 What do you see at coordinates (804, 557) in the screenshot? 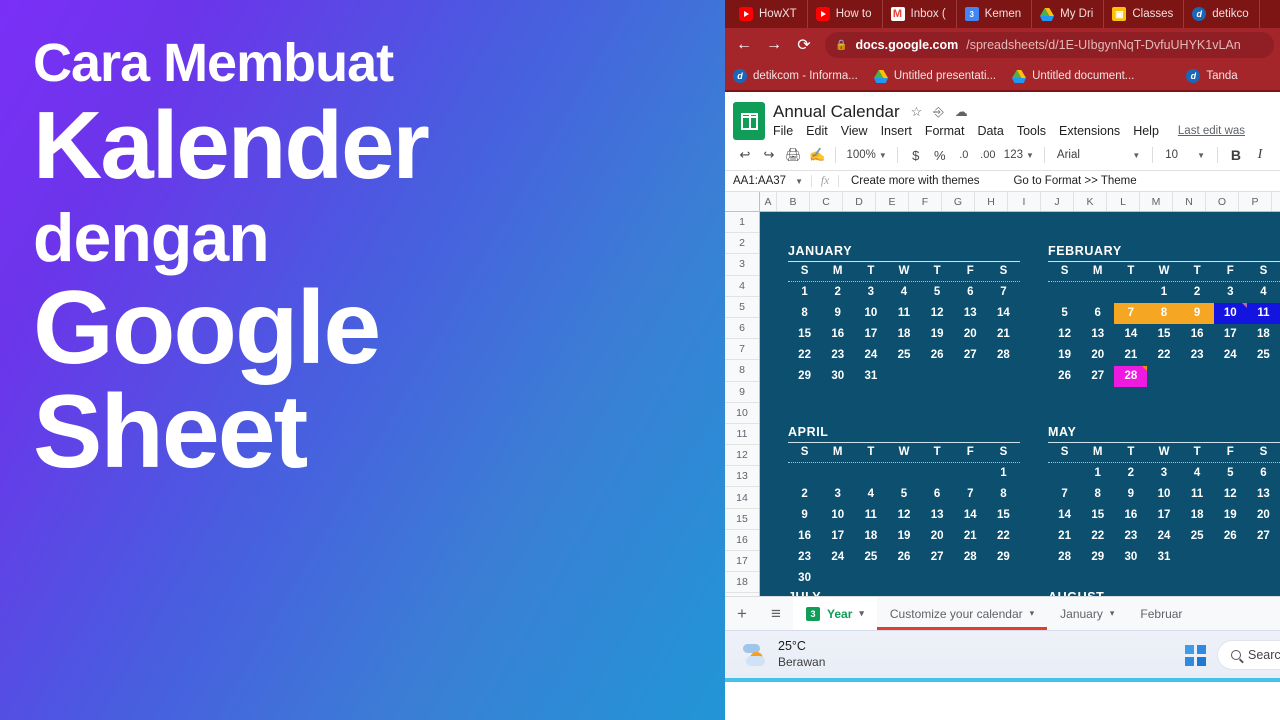
I see `calendar-day-cell: 23` at bounding box center [804, 557].